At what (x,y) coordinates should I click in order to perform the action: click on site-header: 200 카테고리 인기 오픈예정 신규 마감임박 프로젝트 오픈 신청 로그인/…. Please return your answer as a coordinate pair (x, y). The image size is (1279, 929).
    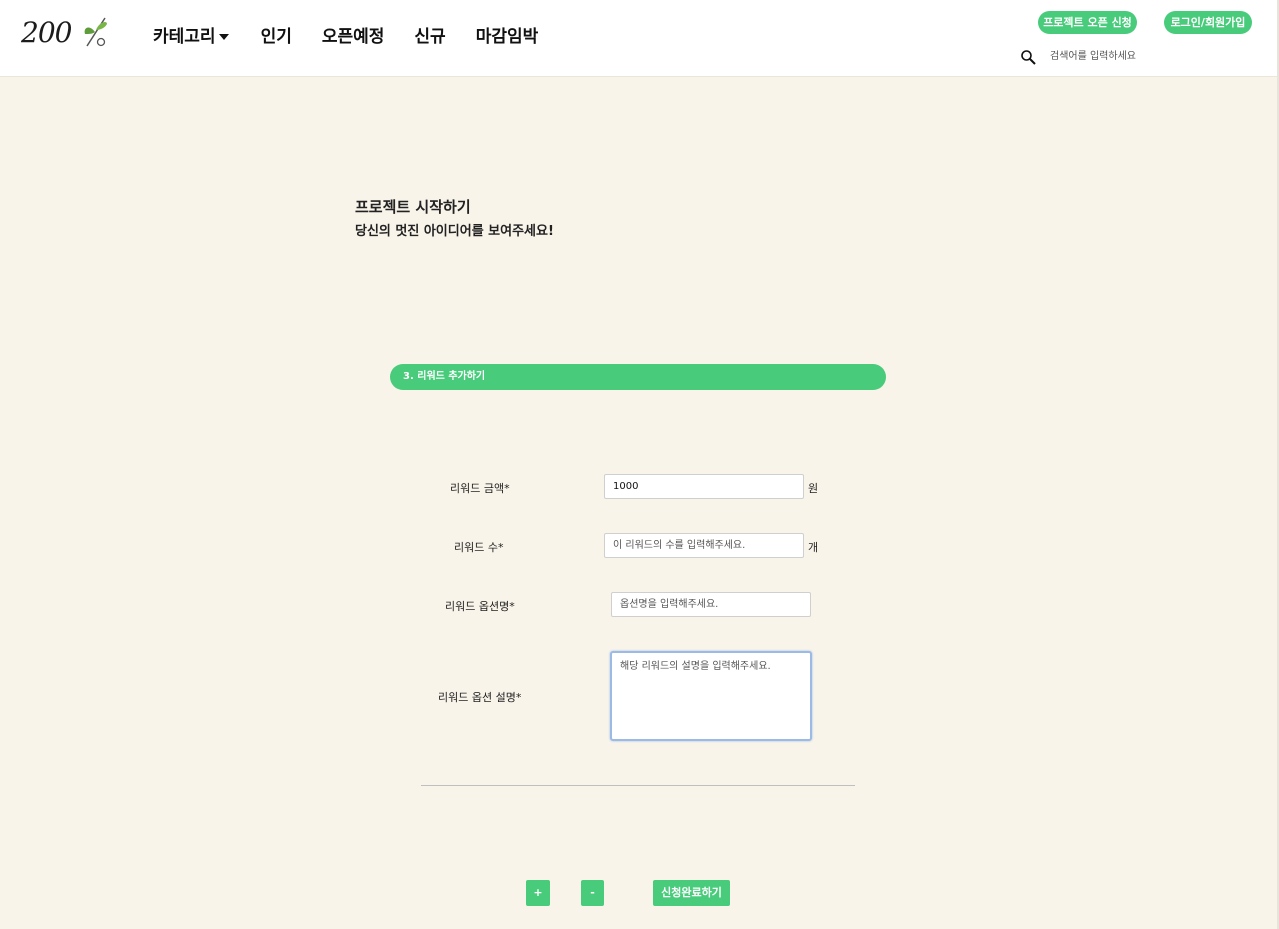
    Looking at the image, I should click on (639, 38).